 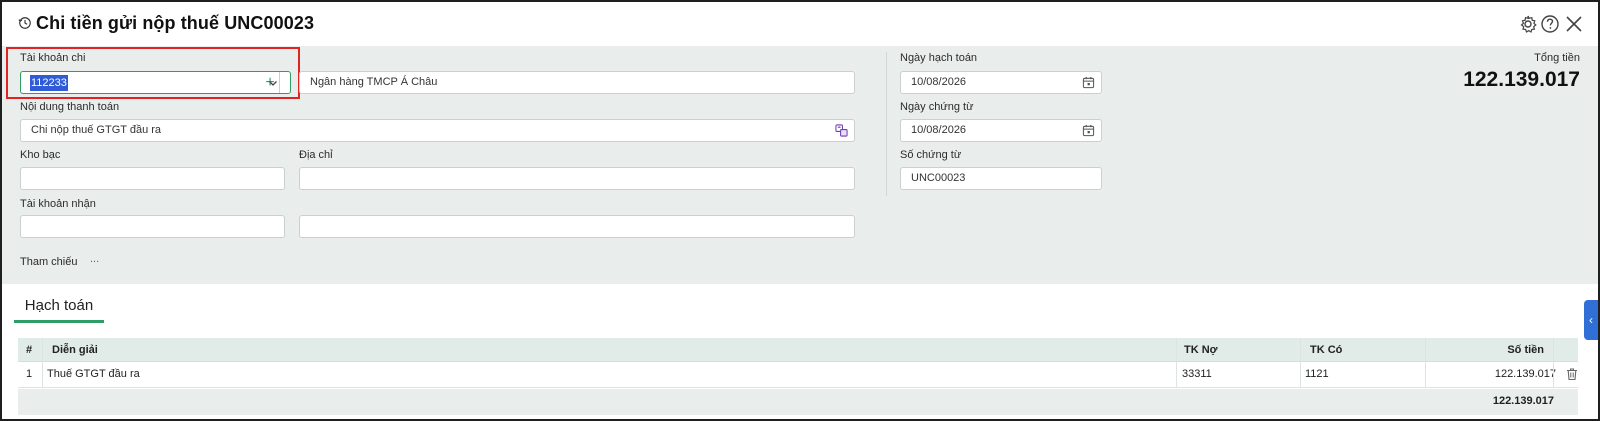 What do you see at coordinates (316, 155) in the screenshot?
I see `address-label: Địa chỉ` at bounding box center [316, 155].